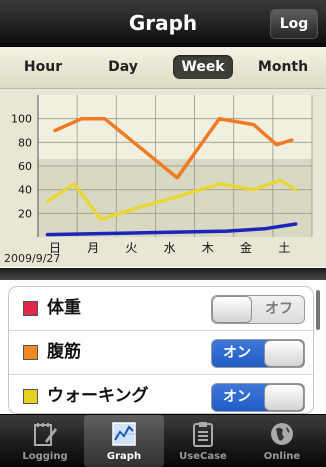 This screenshot has width=326, height=467. I want to click on list-item-label: ウォーキング, so click(98, 396).